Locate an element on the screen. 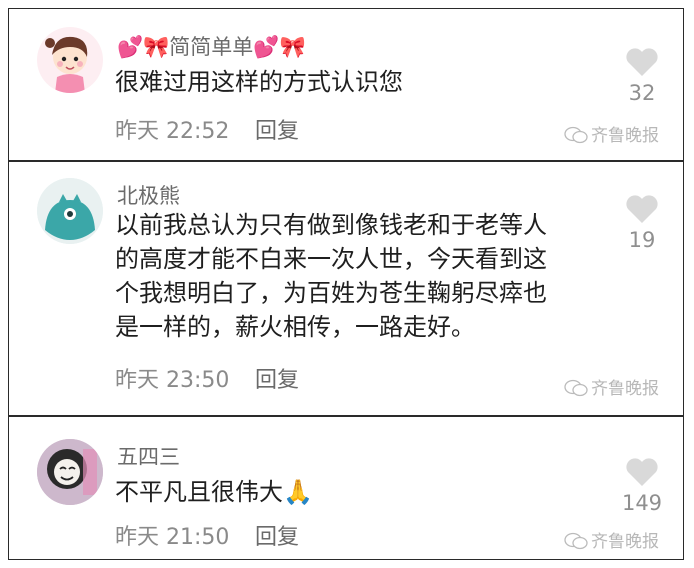 The height and width of the screenshot is (568, 694). comment-username: 💕🎀简简单单💕🎀 is located at coordinates (211, 46).